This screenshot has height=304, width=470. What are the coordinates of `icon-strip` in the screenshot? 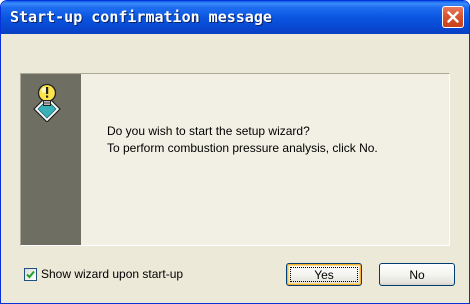 It's located at (51, 159).